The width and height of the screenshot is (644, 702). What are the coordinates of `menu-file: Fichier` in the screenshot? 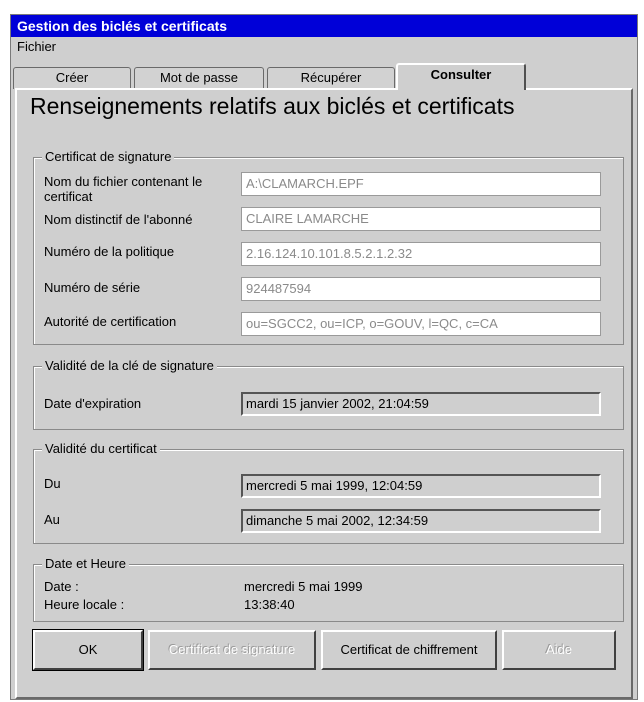 It's located at (36, 46).